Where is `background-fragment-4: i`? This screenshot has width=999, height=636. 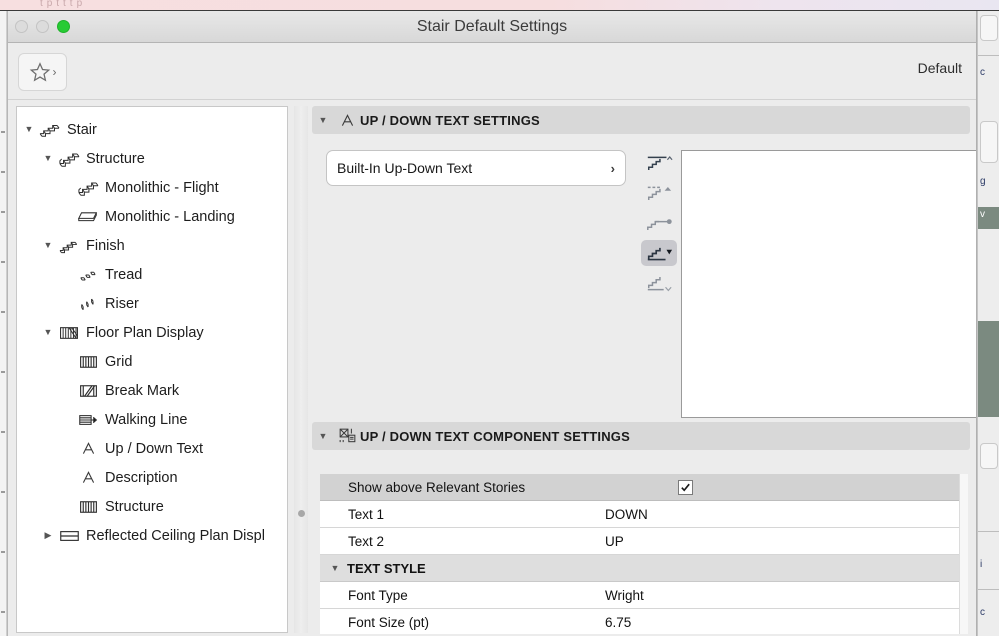
background-fragment-4: i is located at coordinates (981, 564).